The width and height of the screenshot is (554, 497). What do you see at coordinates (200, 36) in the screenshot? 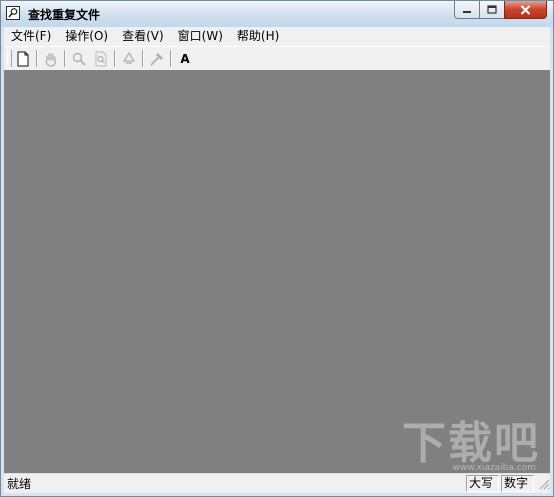
I see `menu-window: 窗口(W)` at bounding box center [200, 36].